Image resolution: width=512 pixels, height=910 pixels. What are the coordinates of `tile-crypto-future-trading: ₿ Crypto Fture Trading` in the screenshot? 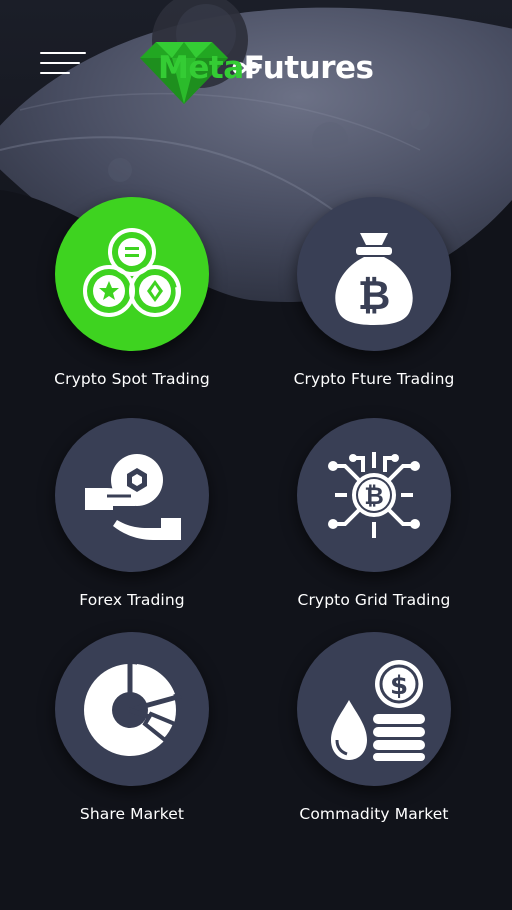 It's located at (374, 292).